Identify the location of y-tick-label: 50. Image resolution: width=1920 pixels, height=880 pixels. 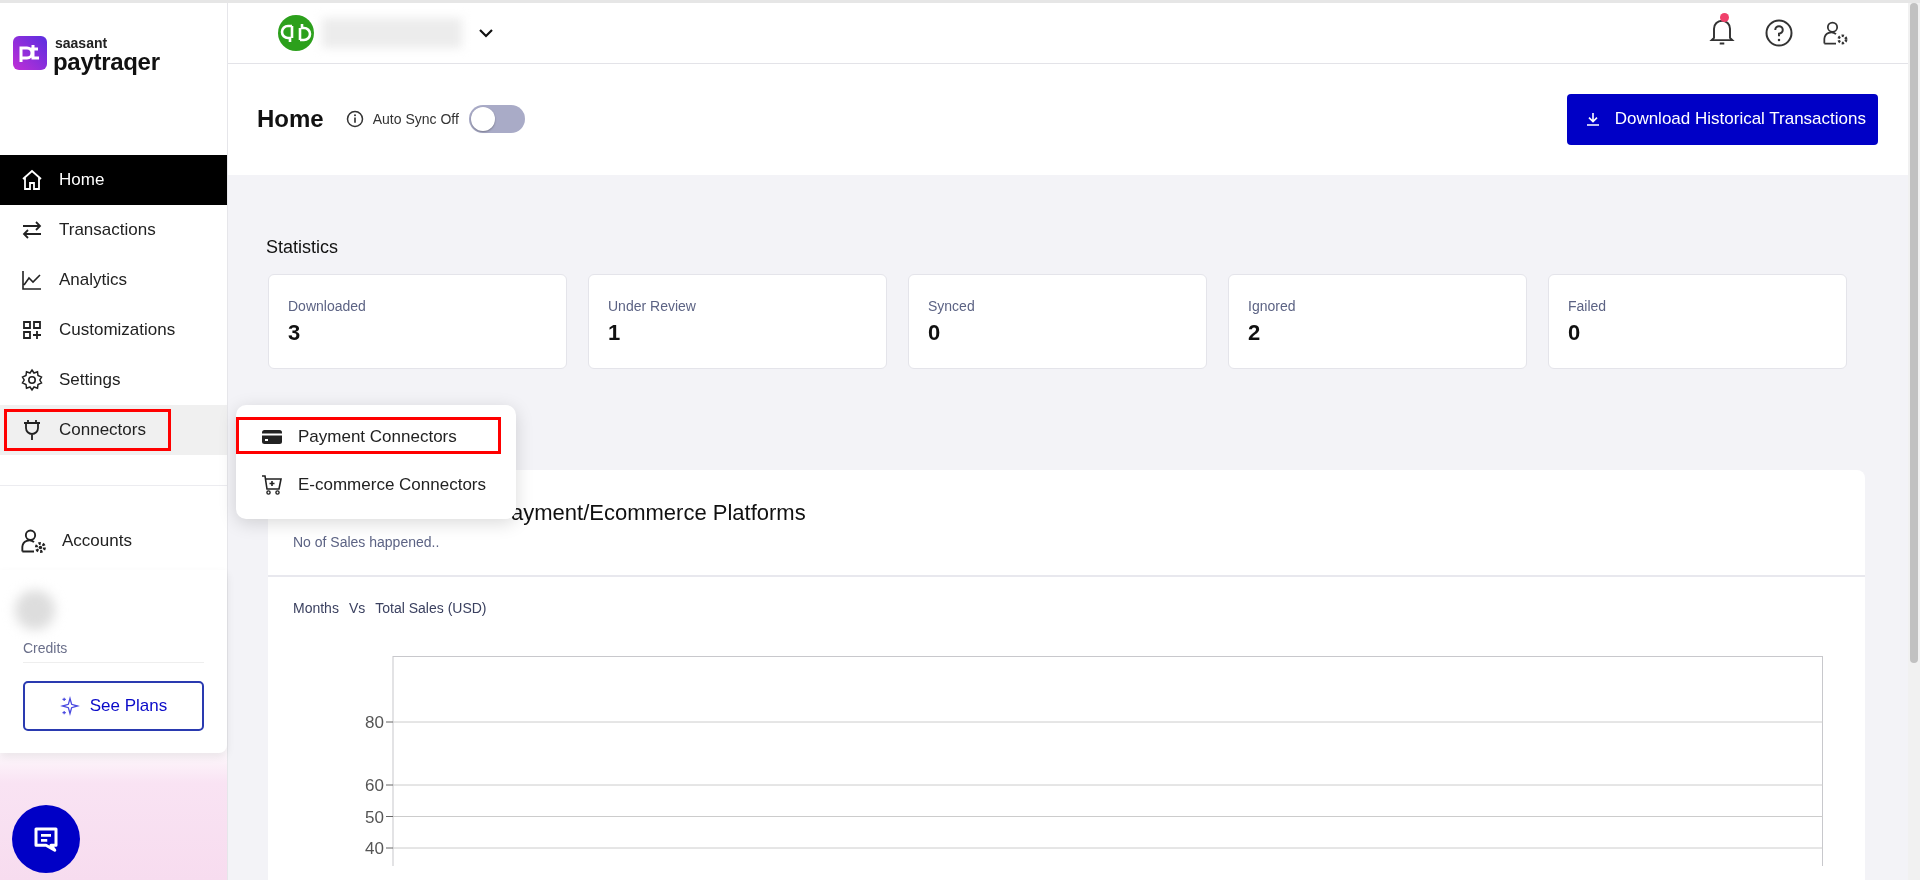
(374, 817).